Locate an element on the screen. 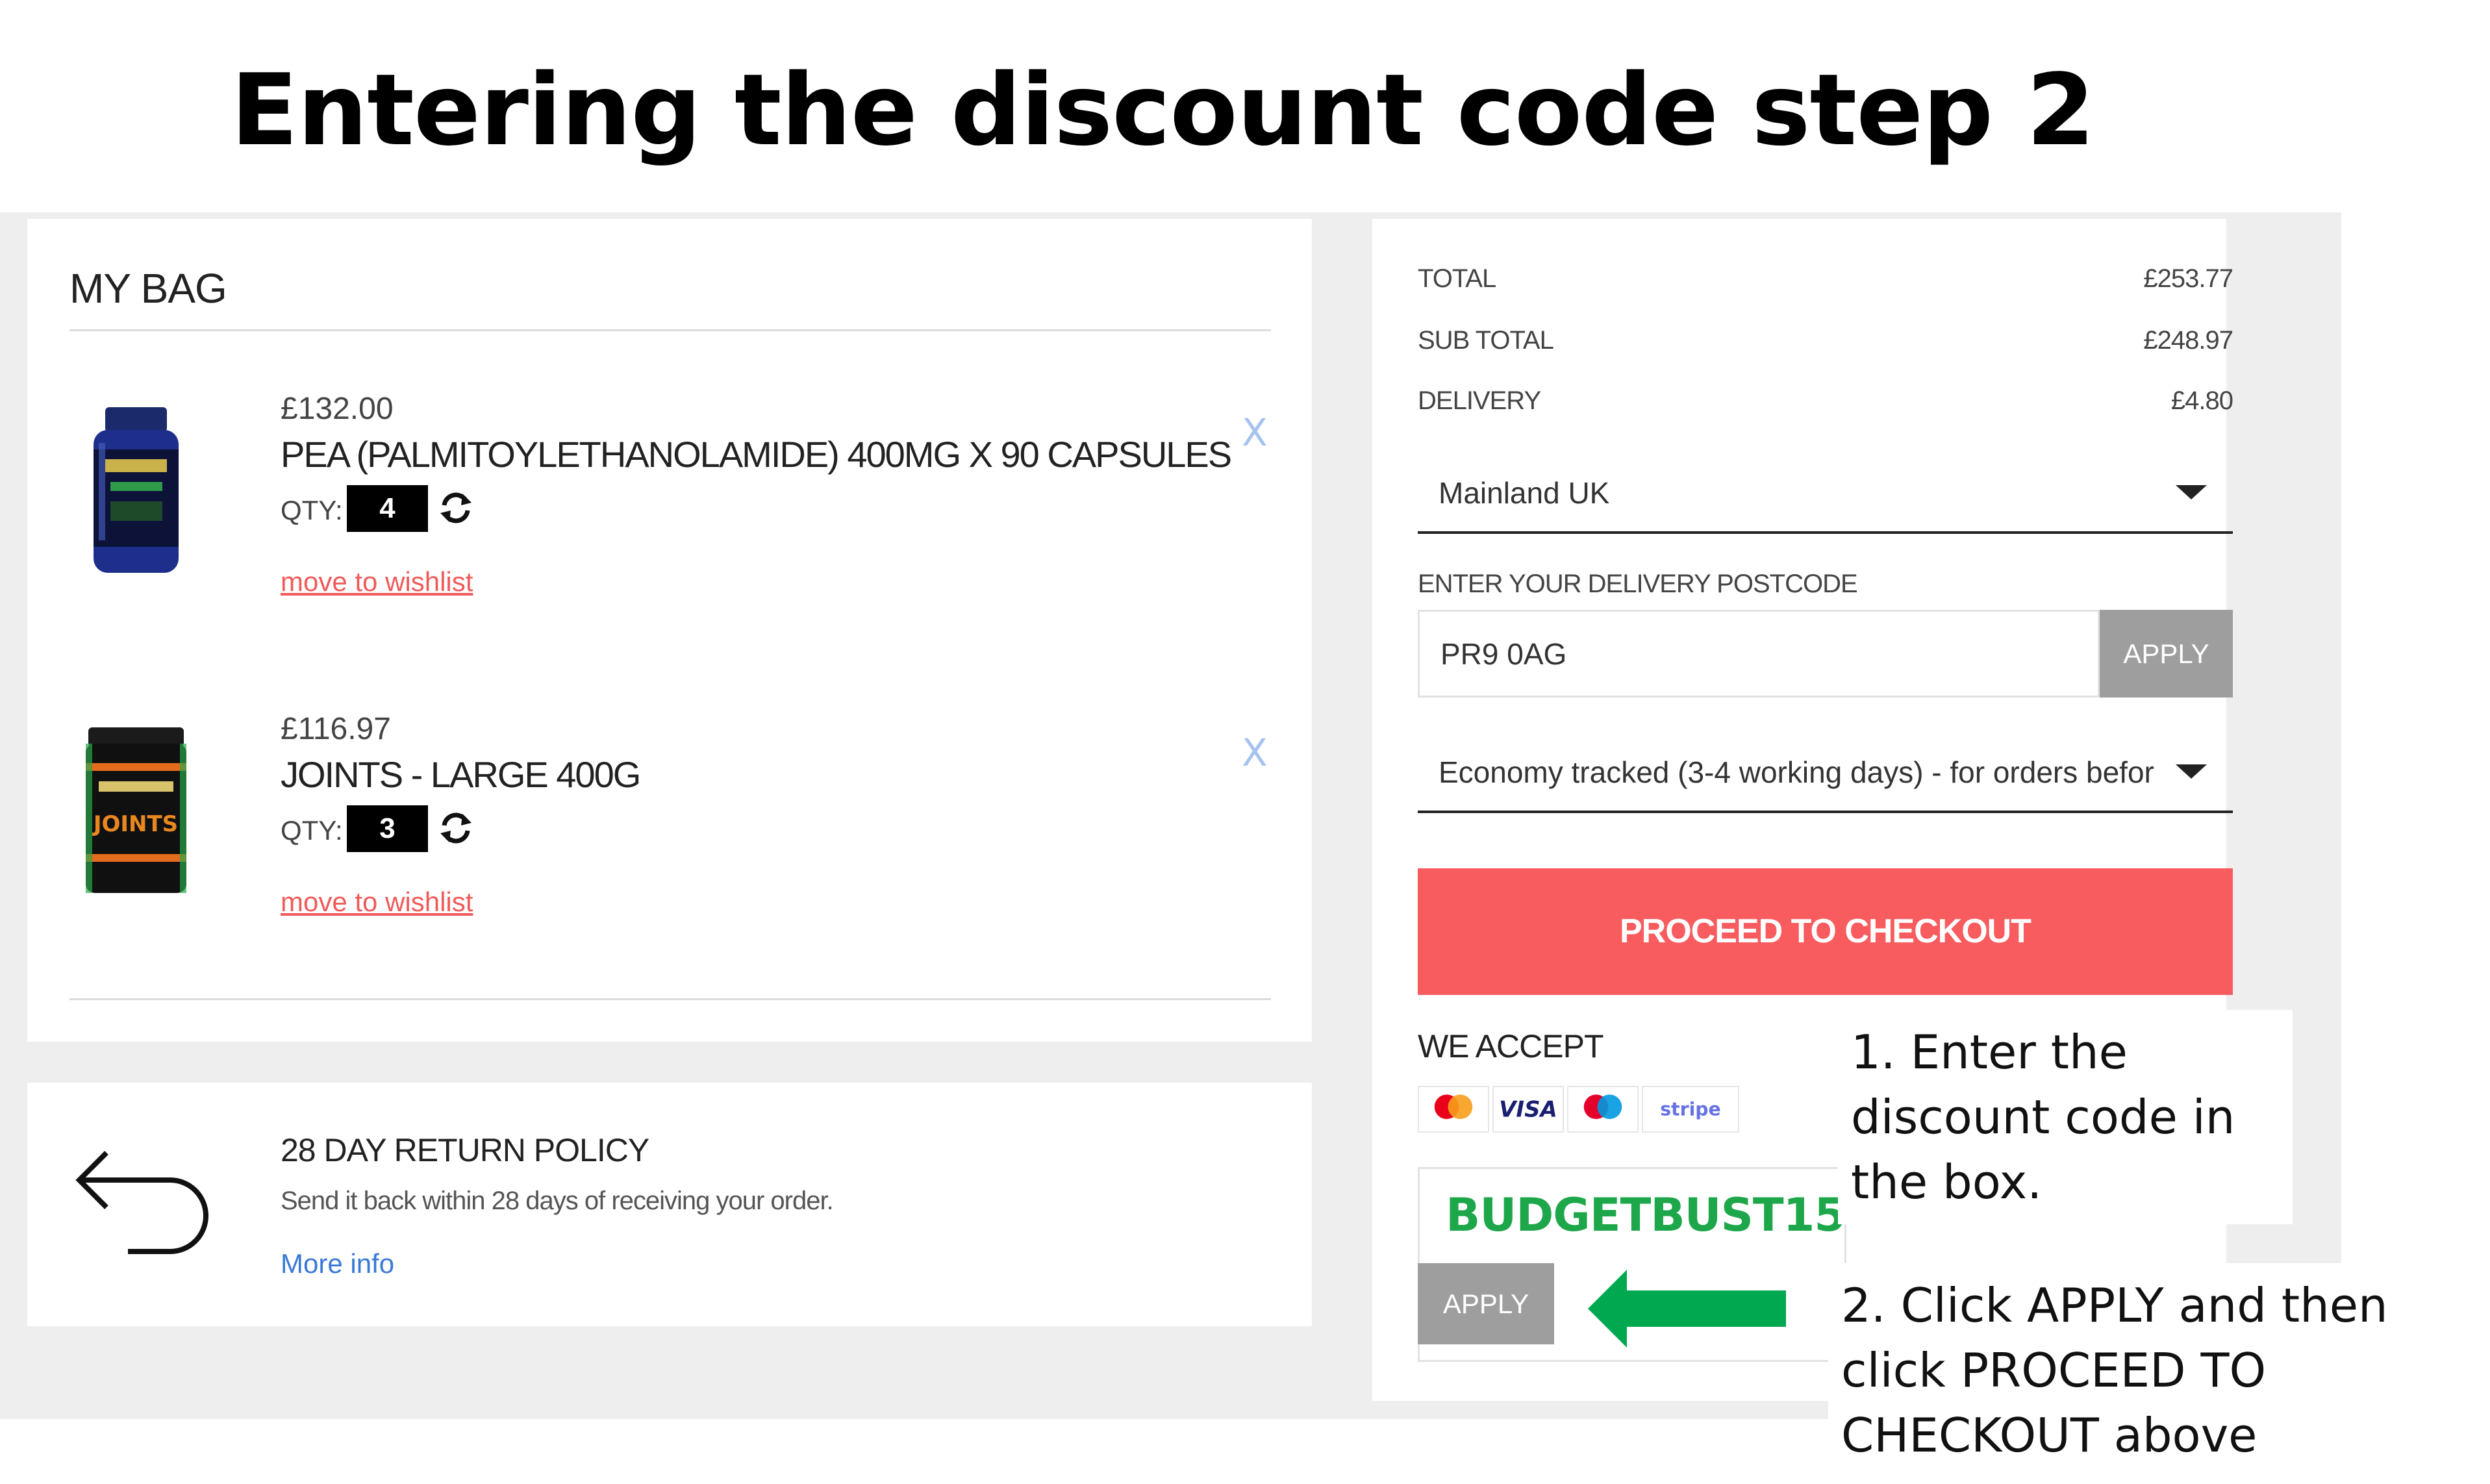 The image size is (2490, 1484). item-price: £132.00 is located at coordinates (337, 409).